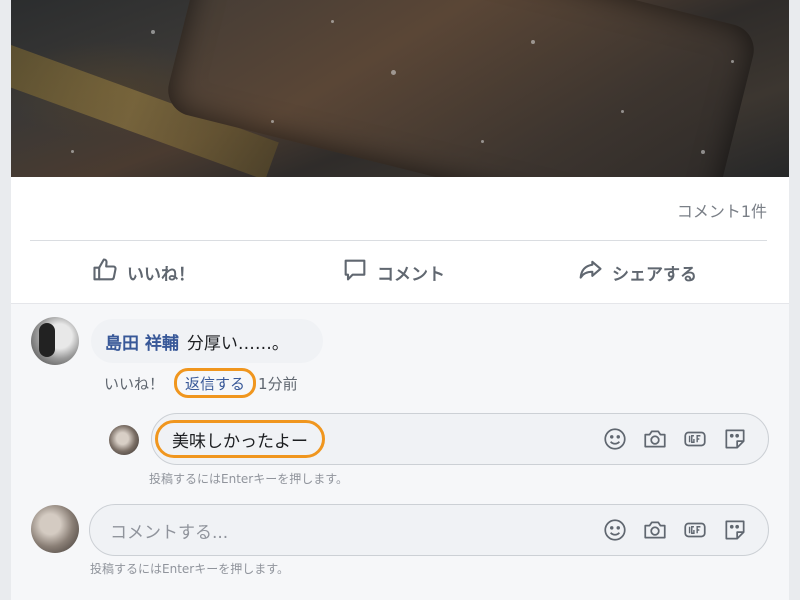 The height and width of the screenshot is (600, 800). Describe the element at coordinates (355, 272) in the screenshot. I see `speech-bubble-icon` at that location.